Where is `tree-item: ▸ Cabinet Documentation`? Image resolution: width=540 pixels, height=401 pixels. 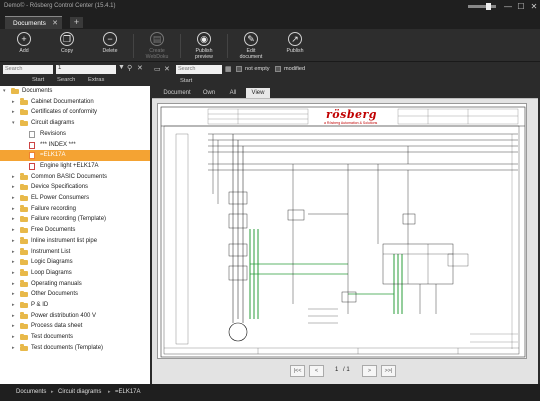 tree-item: ▸ Cabinet Documentation is located at coordinates (75, 102).